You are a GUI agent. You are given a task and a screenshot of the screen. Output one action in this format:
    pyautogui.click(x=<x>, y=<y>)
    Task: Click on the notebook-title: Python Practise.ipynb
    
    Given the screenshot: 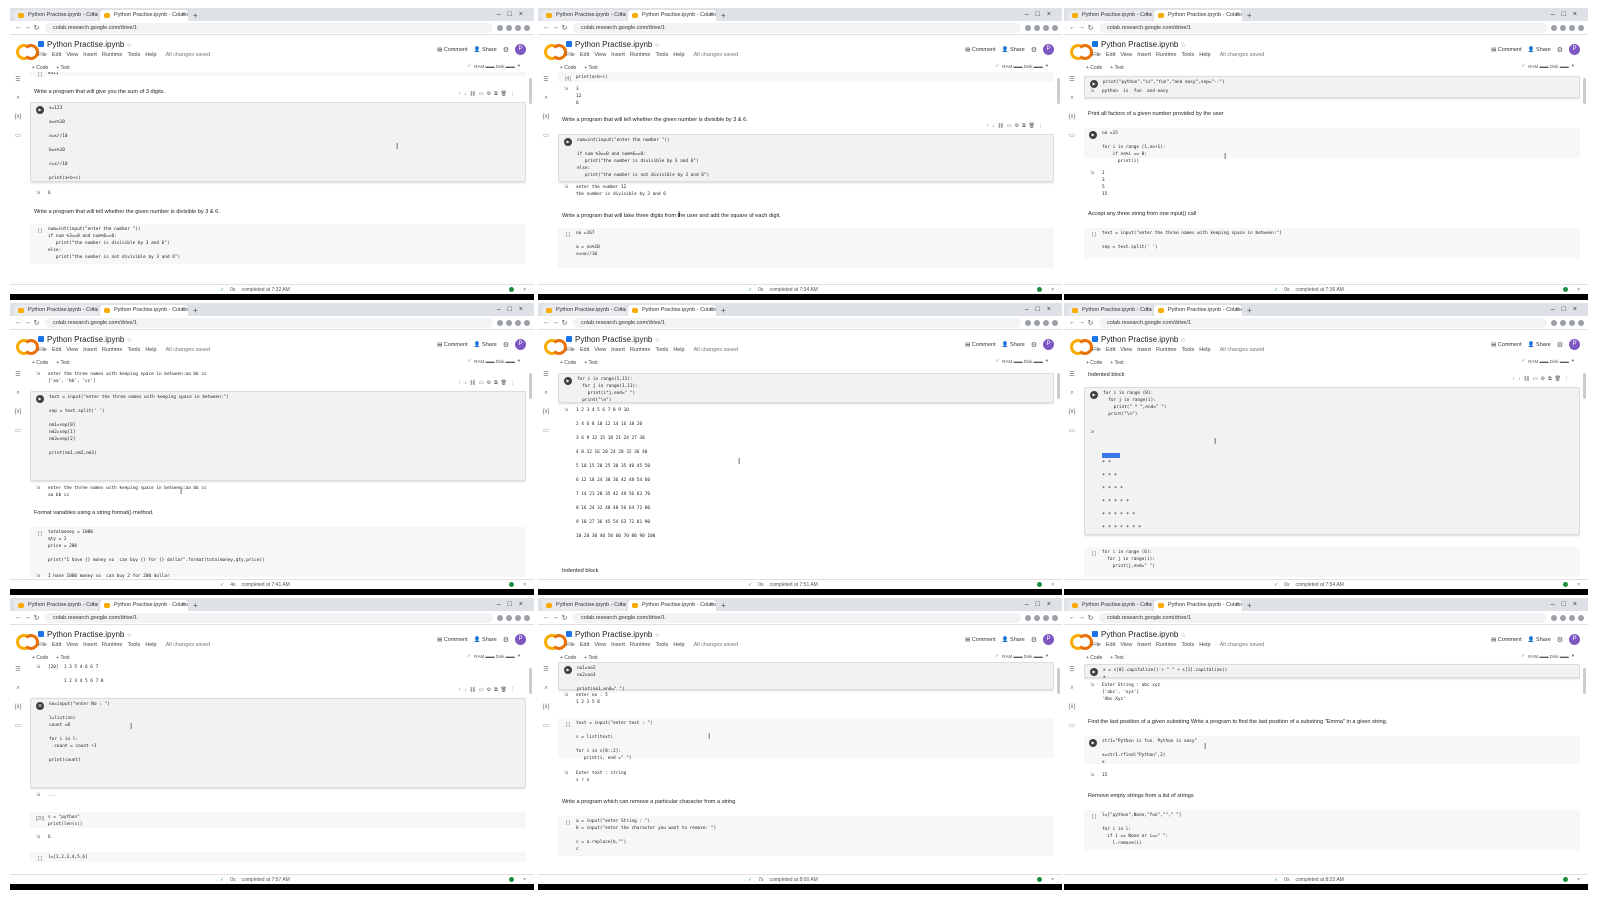 What is the action you would take?
    pyautogui.click(x=85, y=634)
    